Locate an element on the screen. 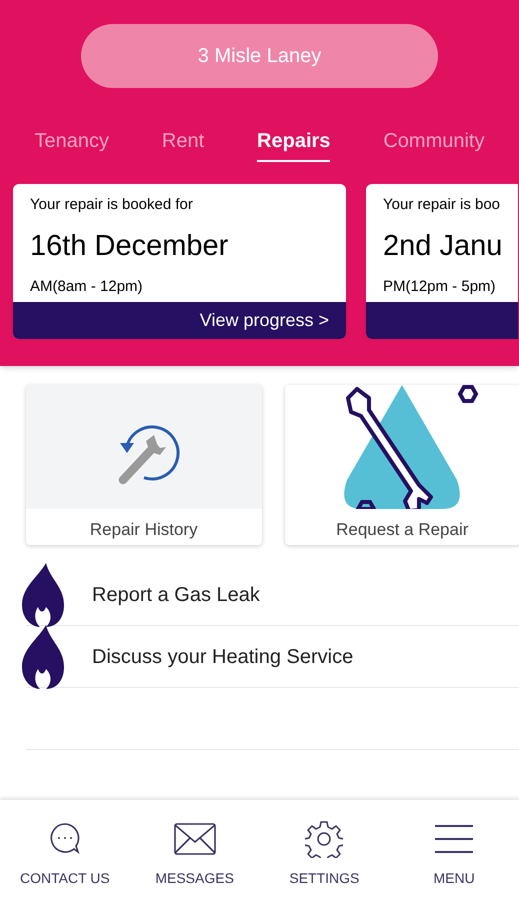  repair-tile: Repair History is located at coordinates (144, 465).